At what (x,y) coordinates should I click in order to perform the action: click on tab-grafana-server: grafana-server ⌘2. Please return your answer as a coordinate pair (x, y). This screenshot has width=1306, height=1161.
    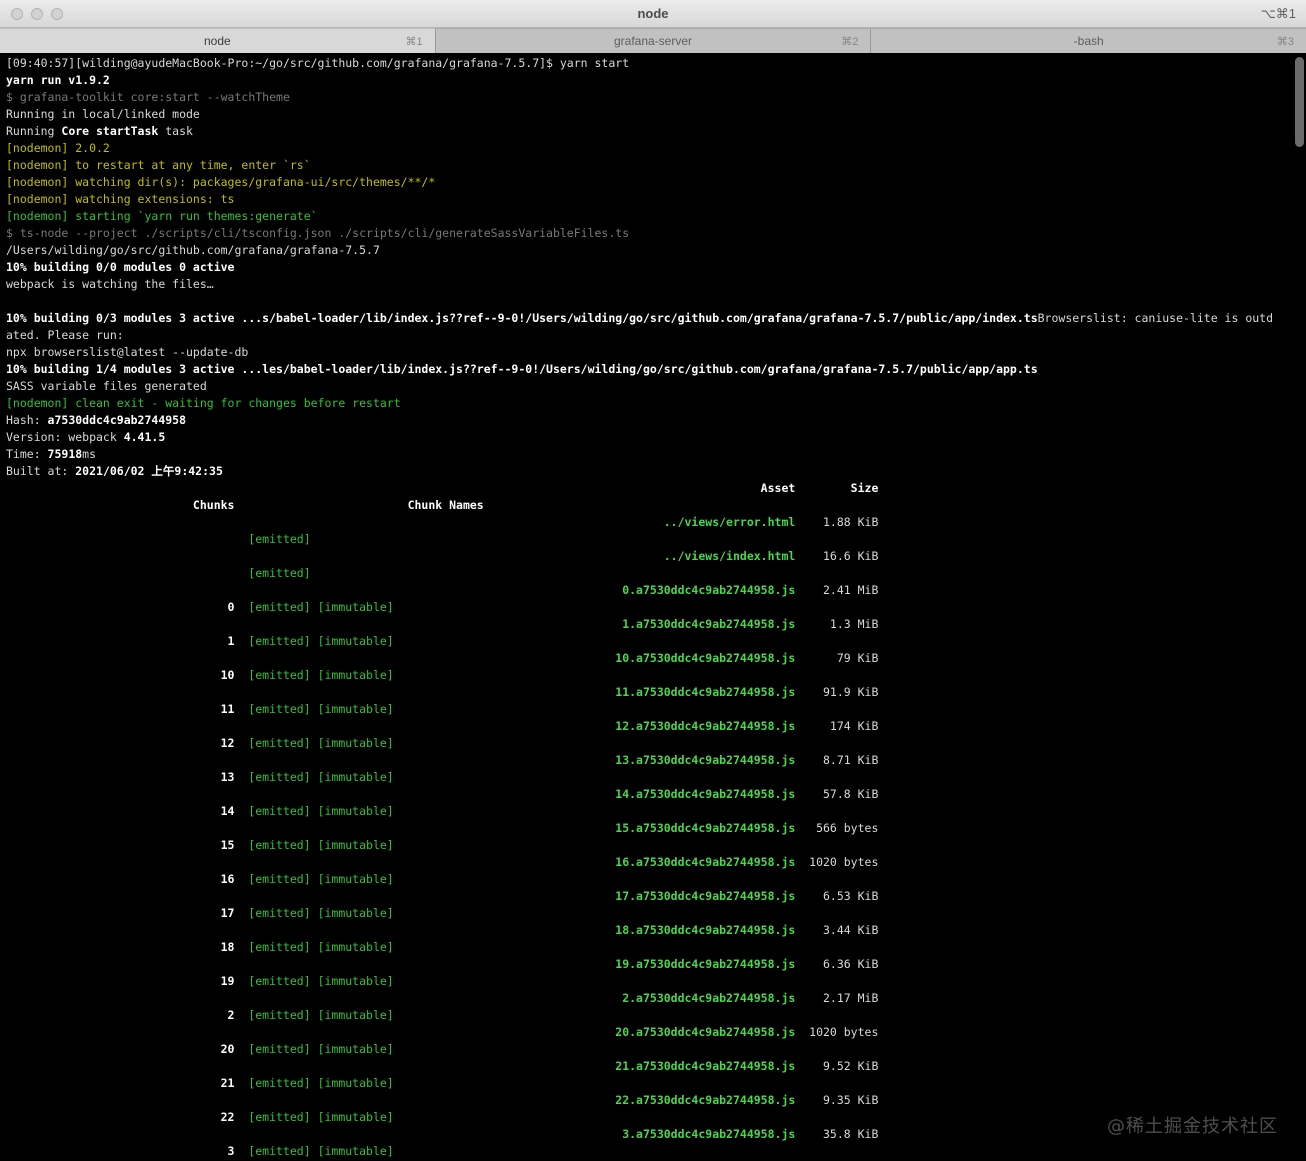
    Looking at the image, I should click on (653, 40).